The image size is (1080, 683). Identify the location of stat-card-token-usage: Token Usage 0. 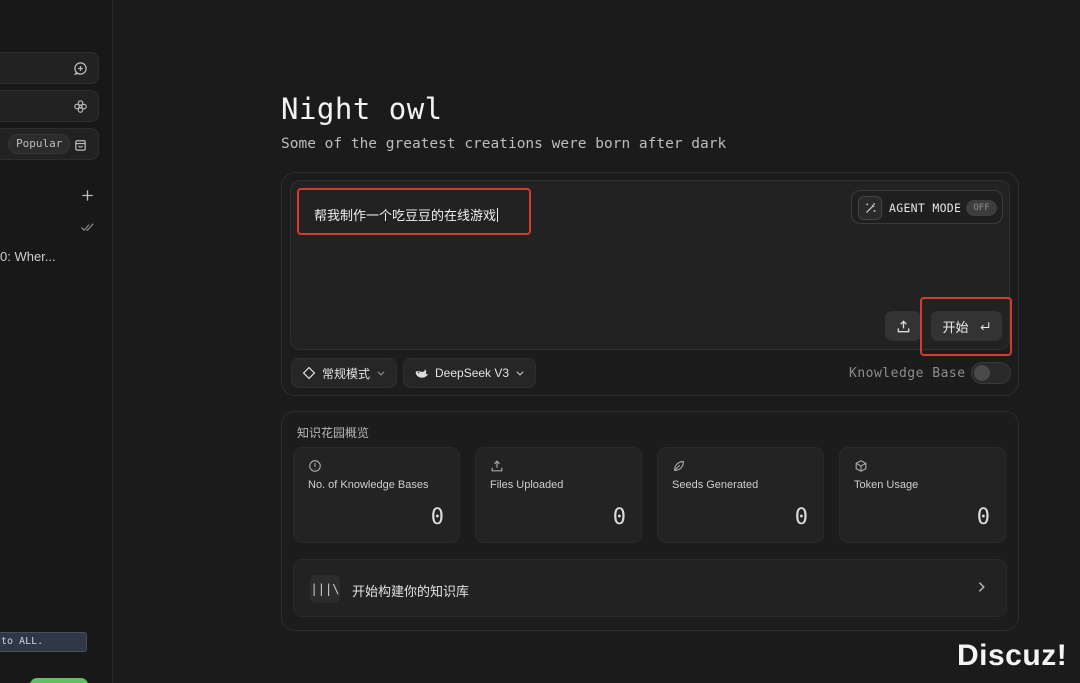
(922, 495).